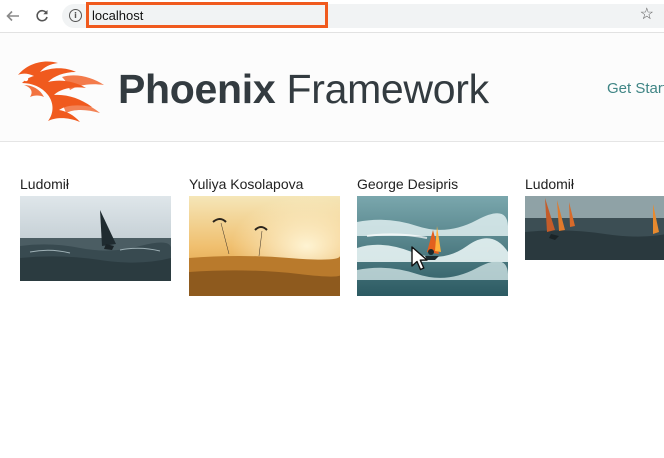  What do you see at coordinates (62, 90) in the screenshot?
I see `phoenix-logo-icon` at bounding box center [62, 90].